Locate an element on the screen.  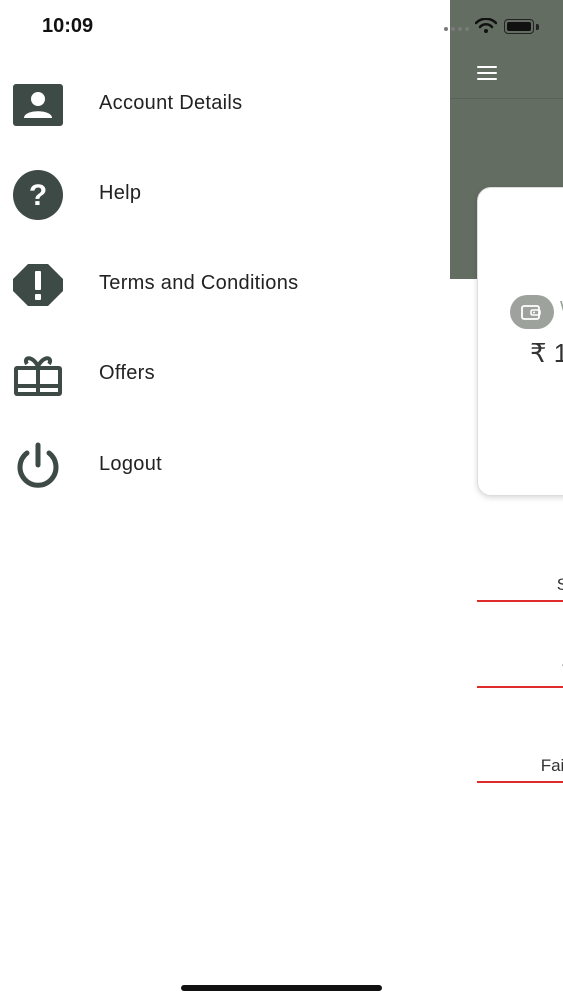
alert-icon is located at coordinates (38, 285).